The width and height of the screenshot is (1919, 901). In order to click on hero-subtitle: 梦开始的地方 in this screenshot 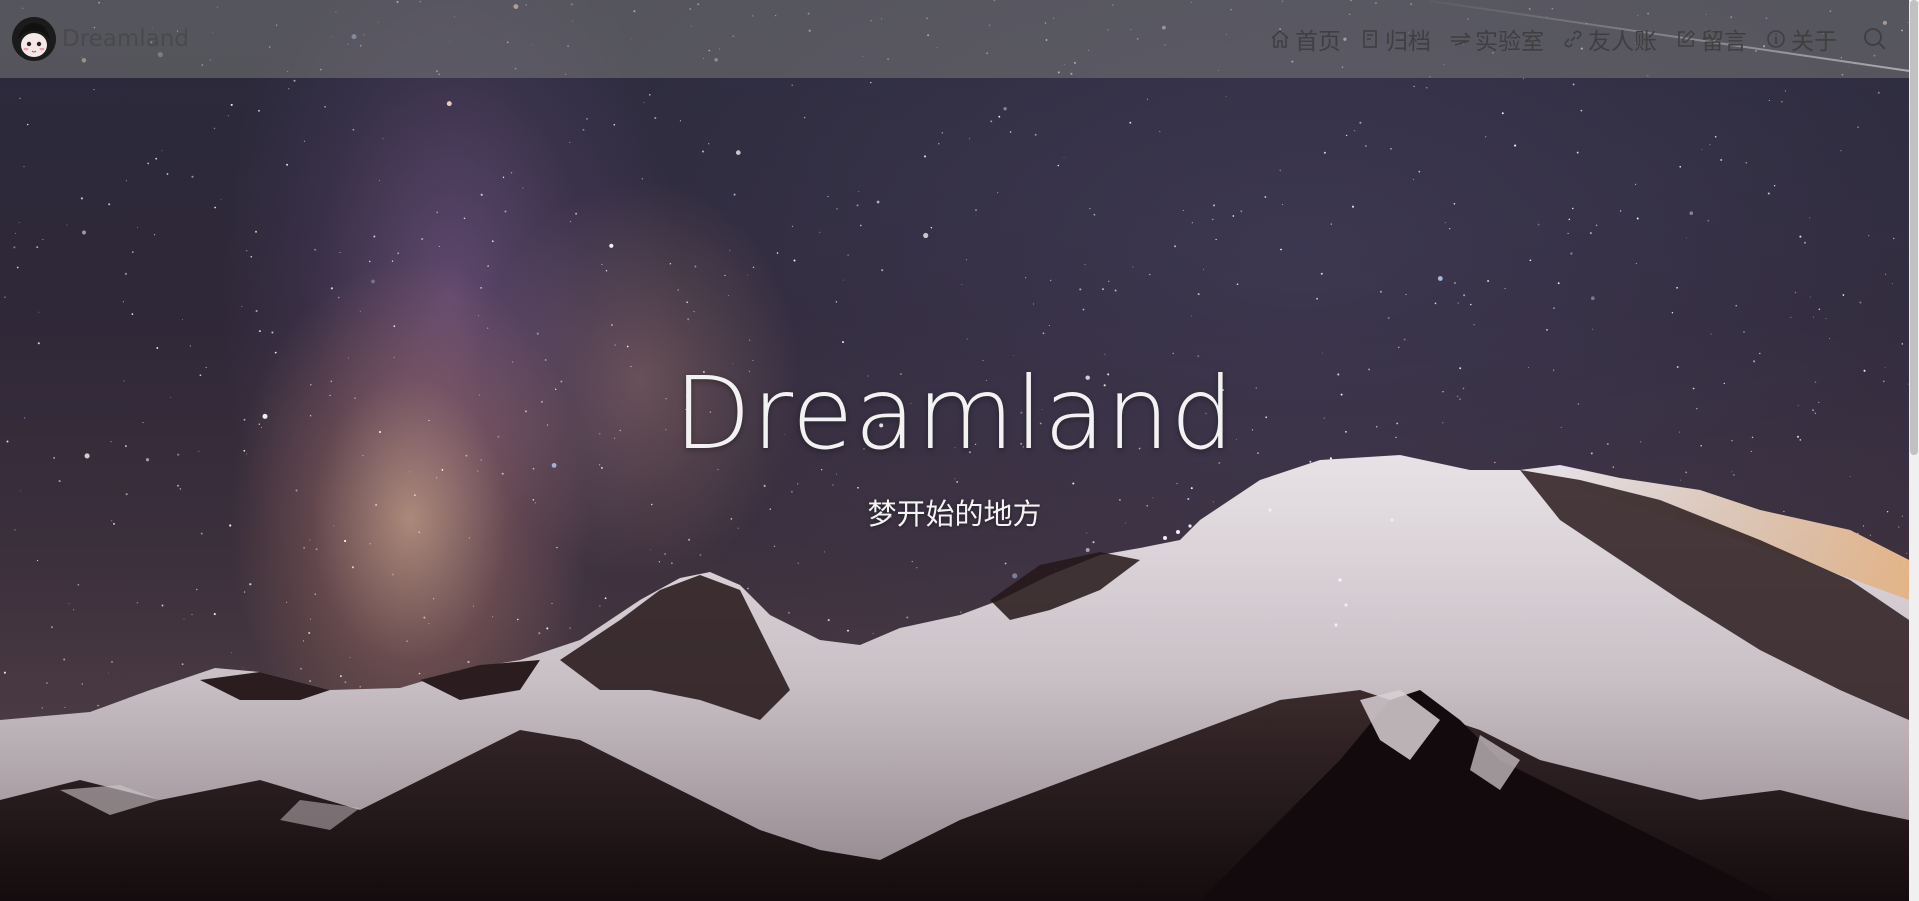, I will do `click(954, 514)`.